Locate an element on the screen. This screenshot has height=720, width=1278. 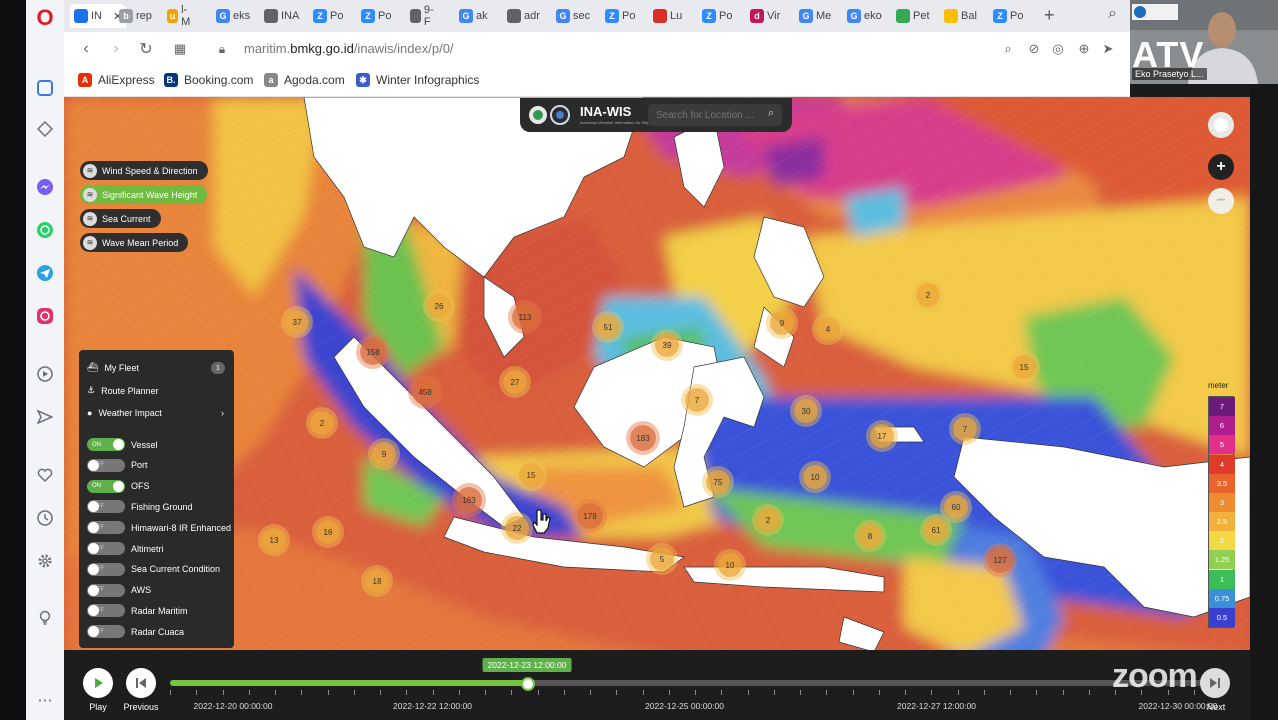
home-icon is located at coordinates (45, 88).